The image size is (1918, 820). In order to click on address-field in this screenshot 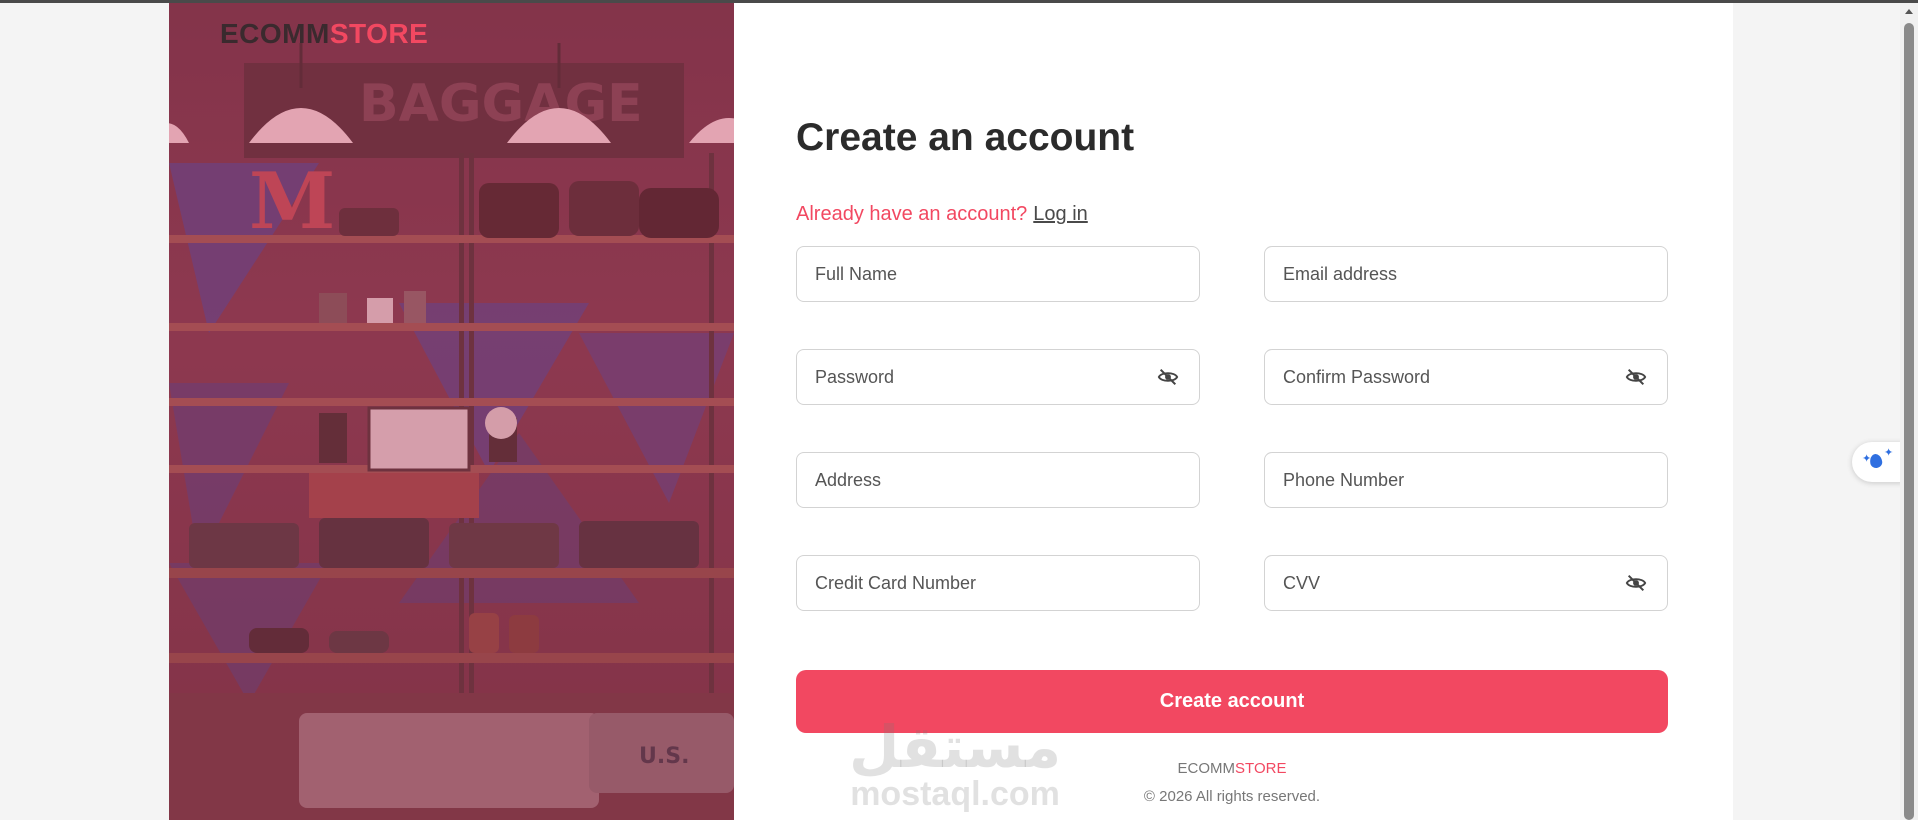, I will do `click(998, 480)`.